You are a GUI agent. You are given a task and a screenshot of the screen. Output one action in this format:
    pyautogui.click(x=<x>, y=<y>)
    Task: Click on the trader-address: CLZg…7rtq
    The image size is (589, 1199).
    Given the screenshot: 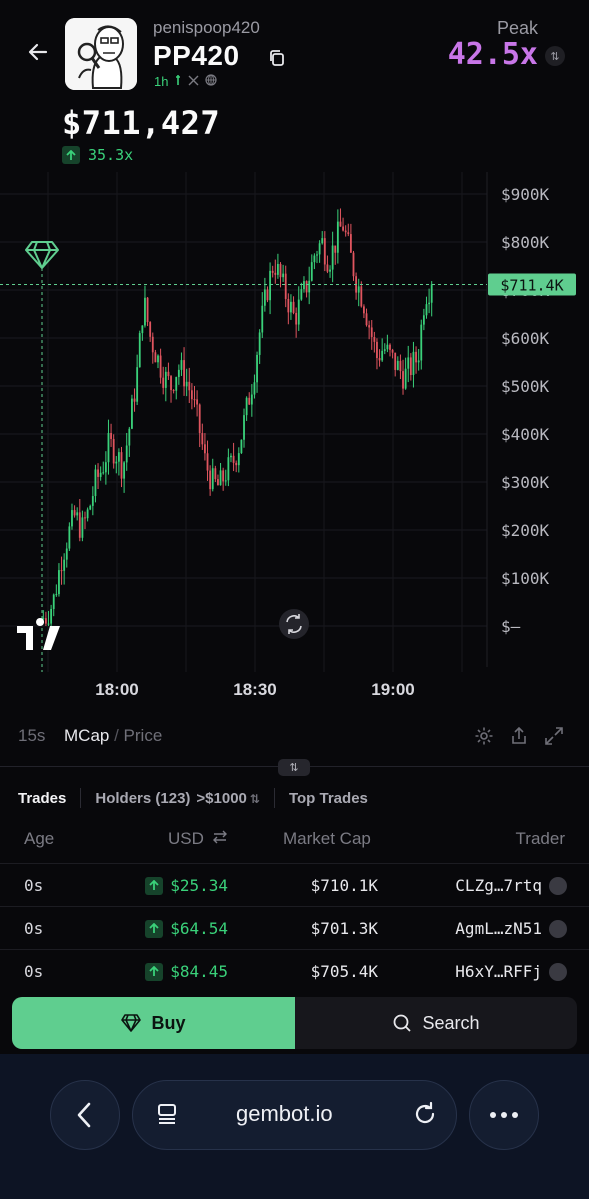 What is the action you would take?
    pyautogui.click(x=498, y=885)
    